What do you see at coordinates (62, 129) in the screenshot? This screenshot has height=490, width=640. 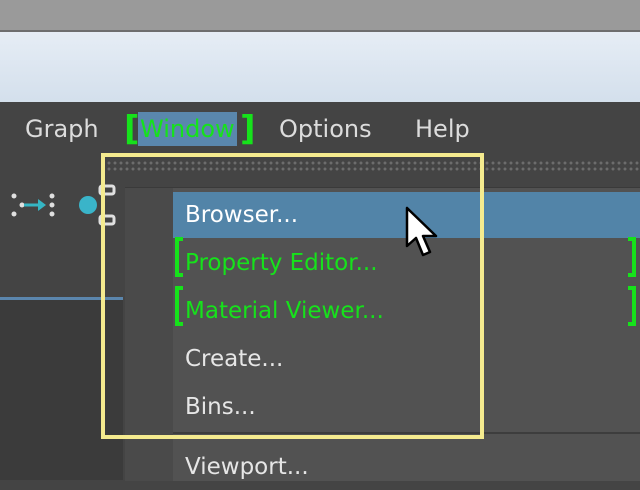 I see `menu-graph: Graph` at bounding box center [62, 129].